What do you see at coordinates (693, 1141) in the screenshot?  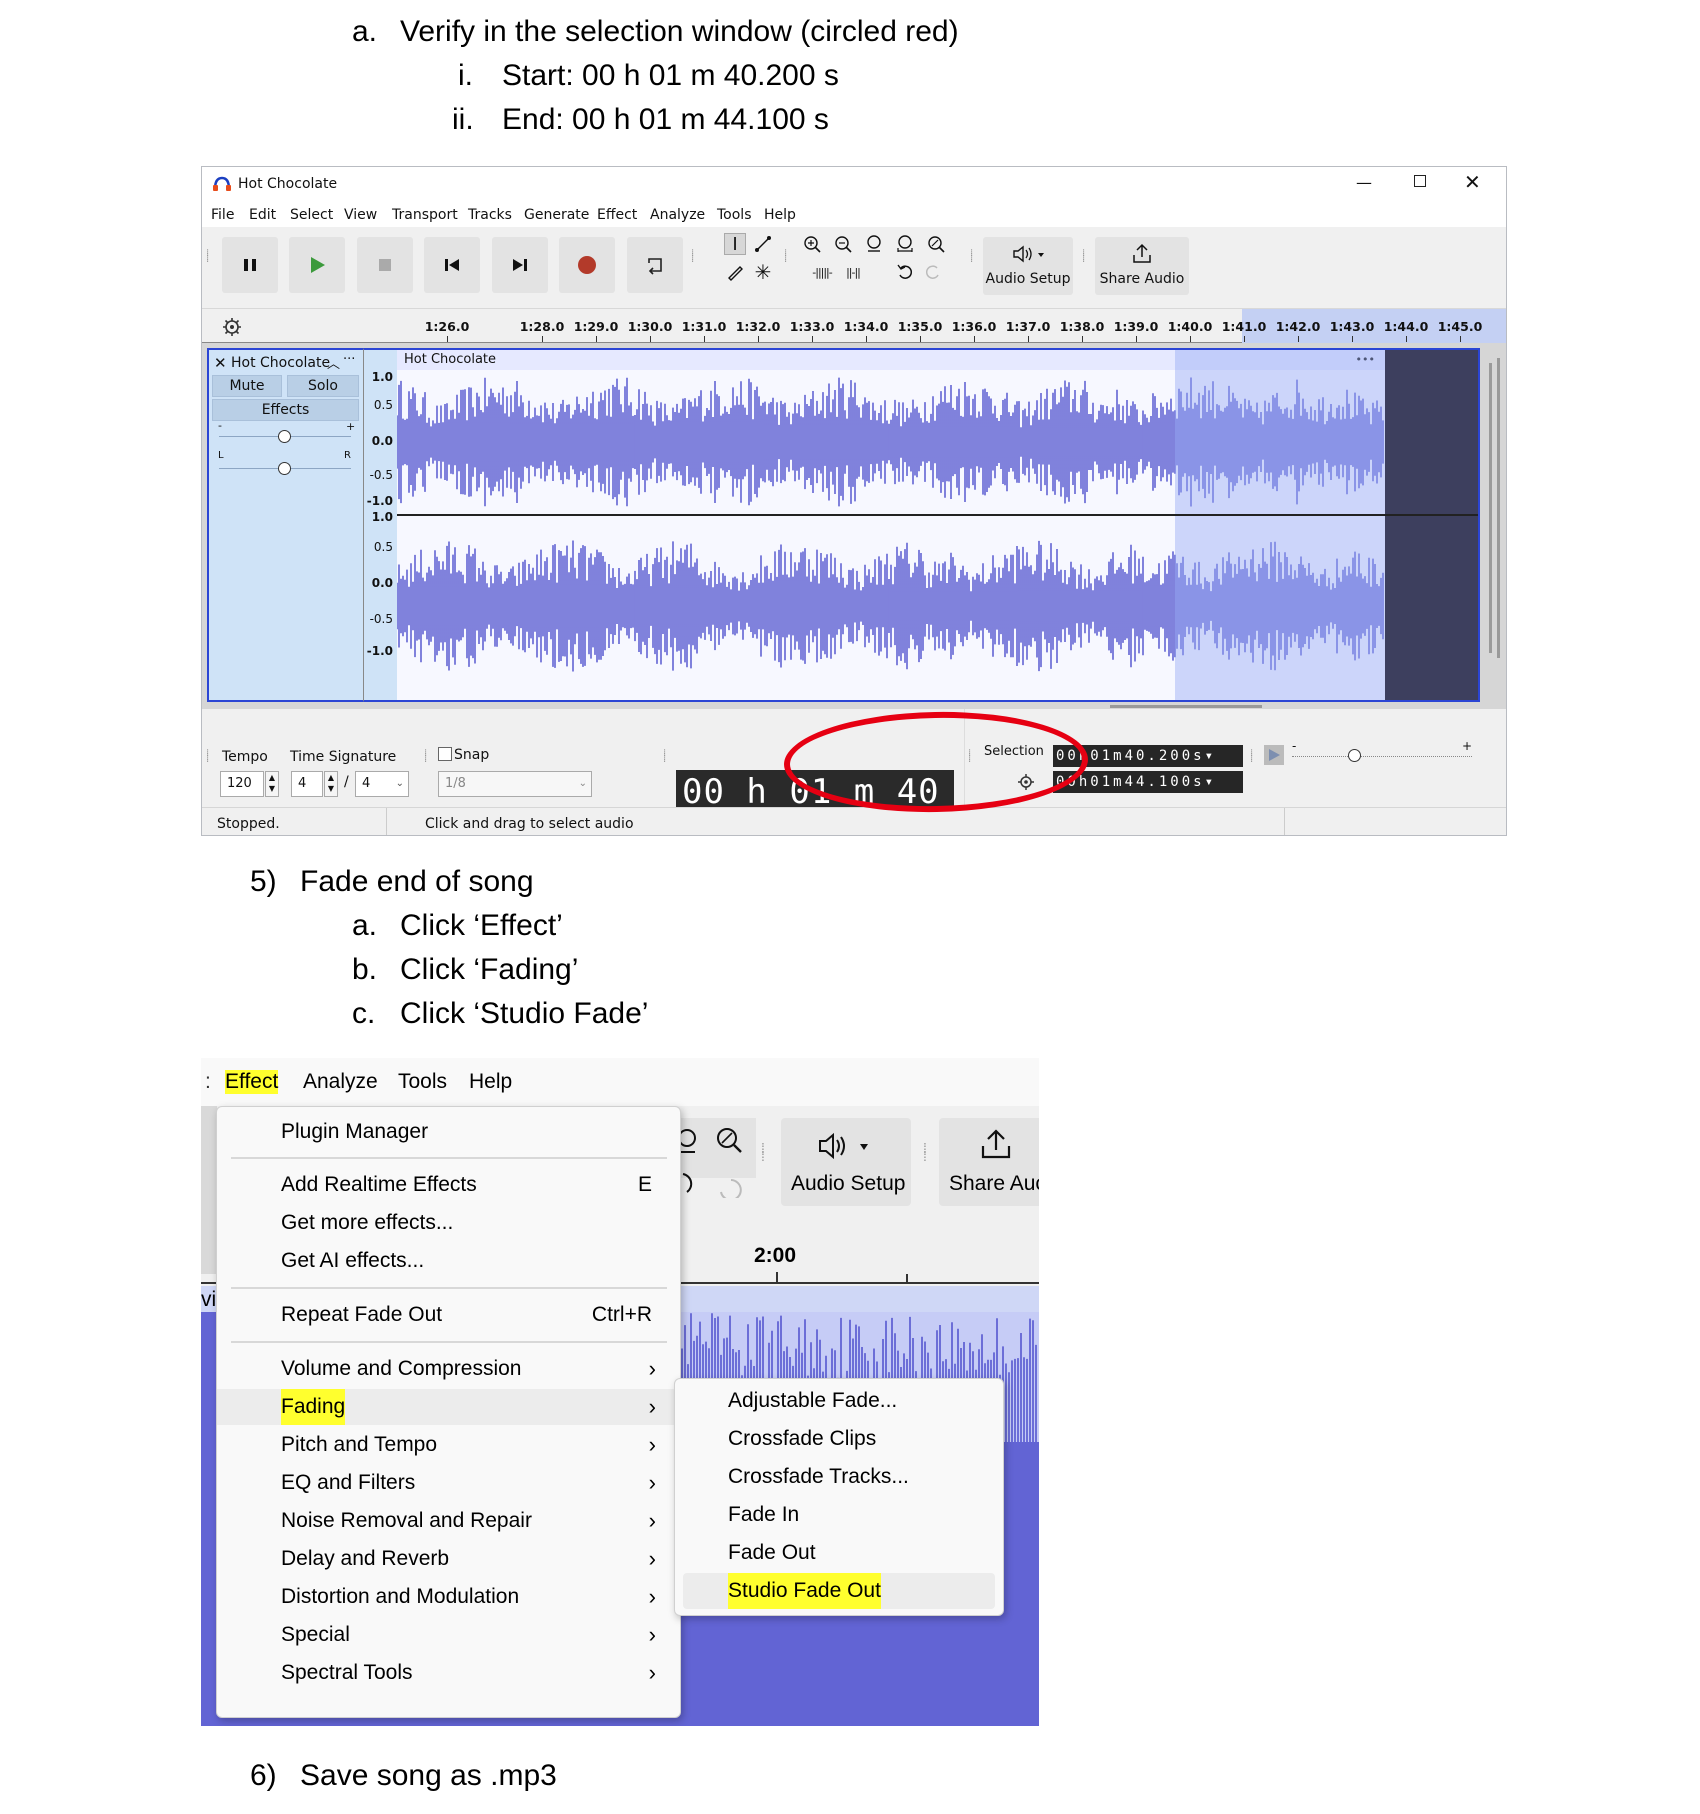 I see `zoom-fit-icon` at bounding box center [693, 1141].